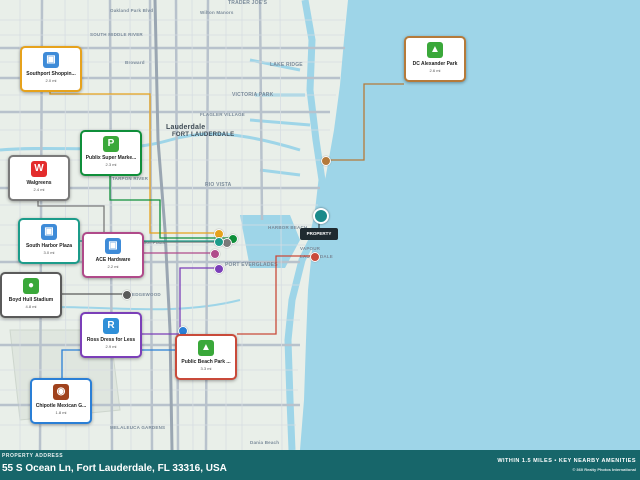  I want to click on poi-card: ▲ Public Beach Park ... 3.3 mi, so click(206, 357).